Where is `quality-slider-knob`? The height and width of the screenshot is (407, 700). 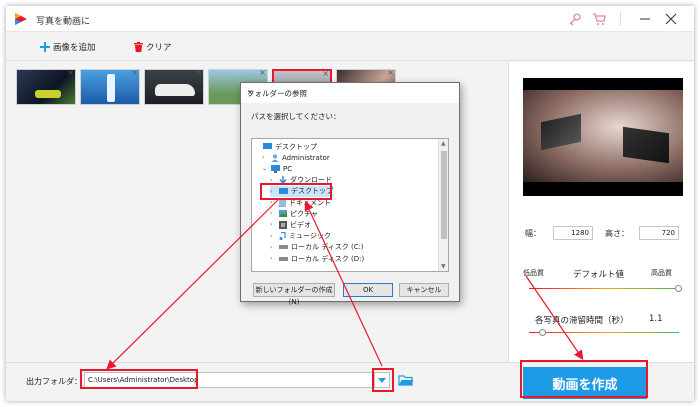
quality-slider-knob is located at coordinates (678, 288).